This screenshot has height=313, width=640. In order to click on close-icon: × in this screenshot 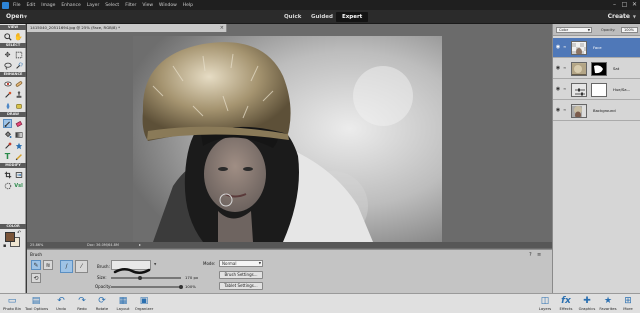, I will do `click(222, 28)`.